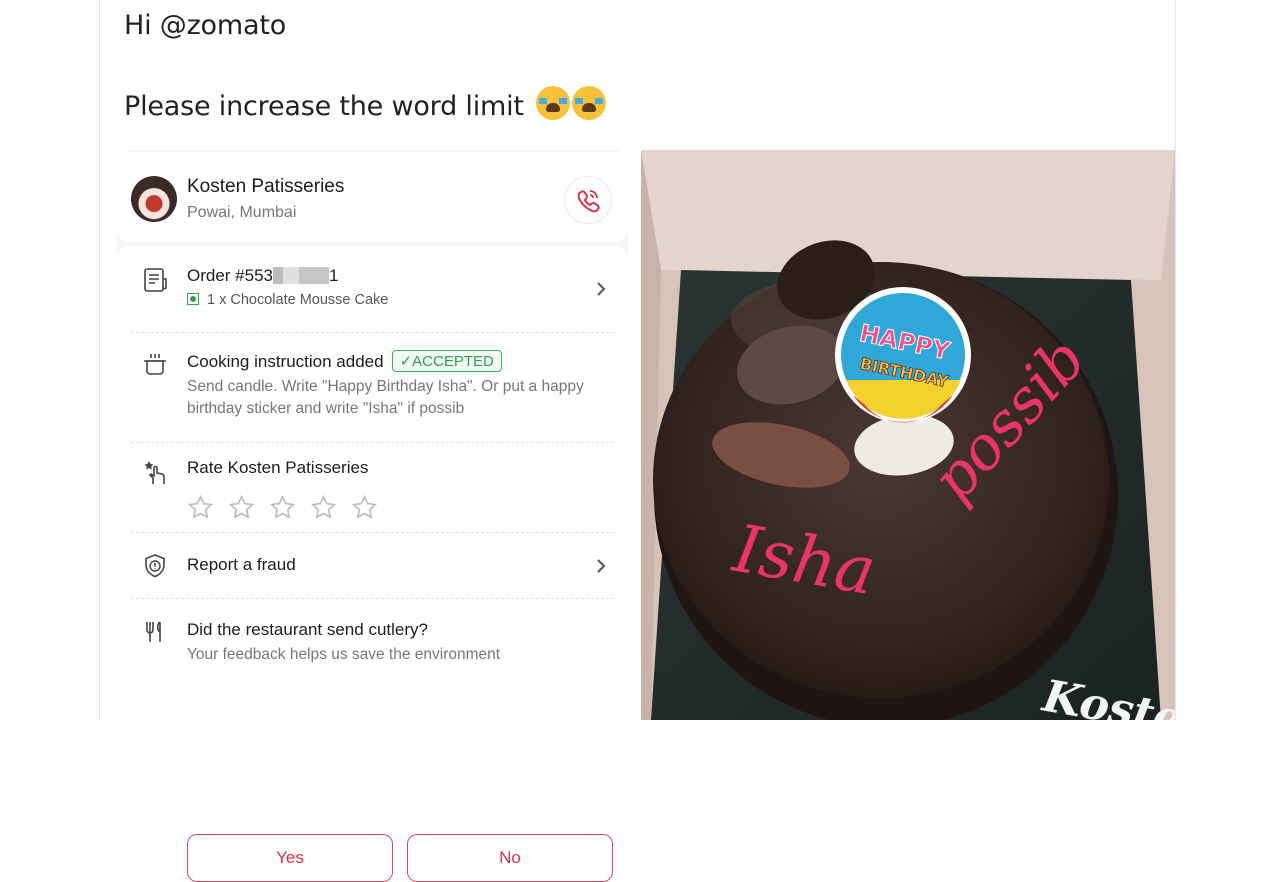 The image size is (1280, 882). Describe the element at coordinates (334, 275) in the screenshot. I see `order-number-suffix: 1` at that location.